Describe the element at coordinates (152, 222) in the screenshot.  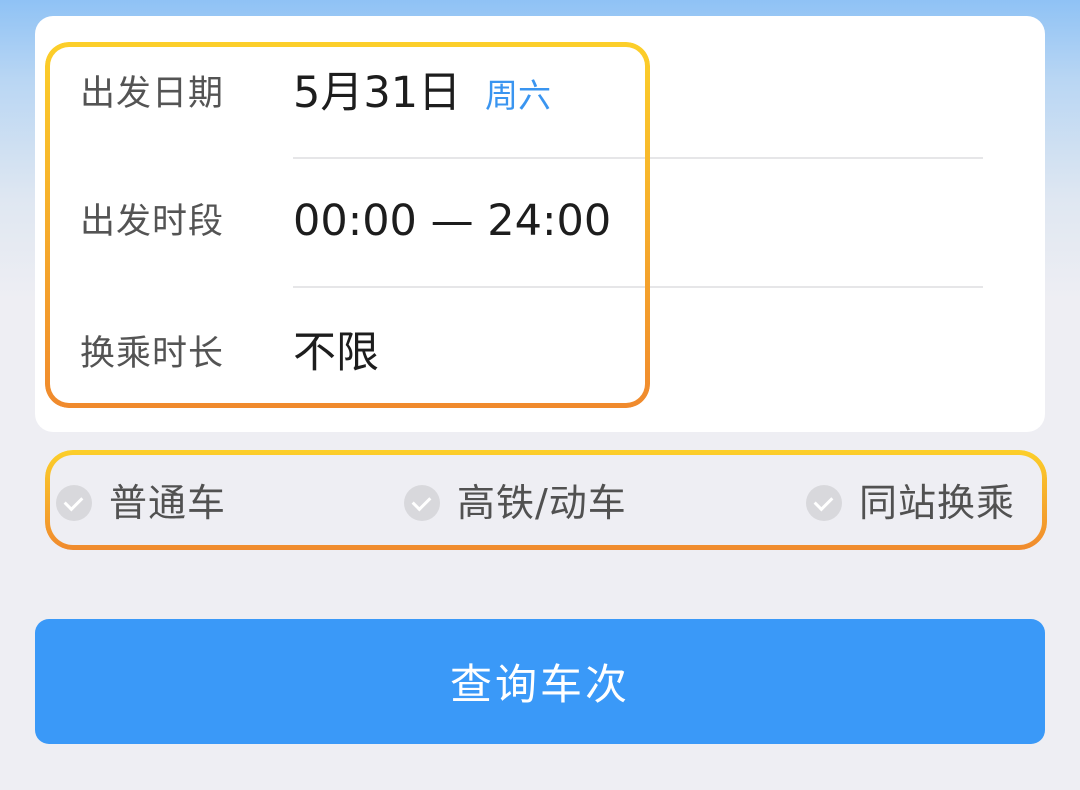
I see `departure-time-label: 出发时段` at that location.